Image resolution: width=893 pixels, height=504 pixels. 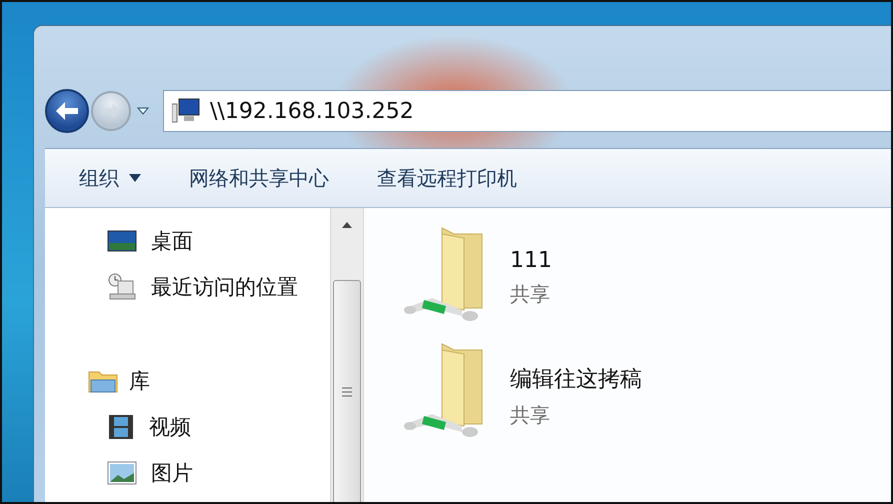 What do you see at coordinates (150, 241) in the screenshot?
I see `sidebar-item: 桌面` at bounding box center [150, 241].